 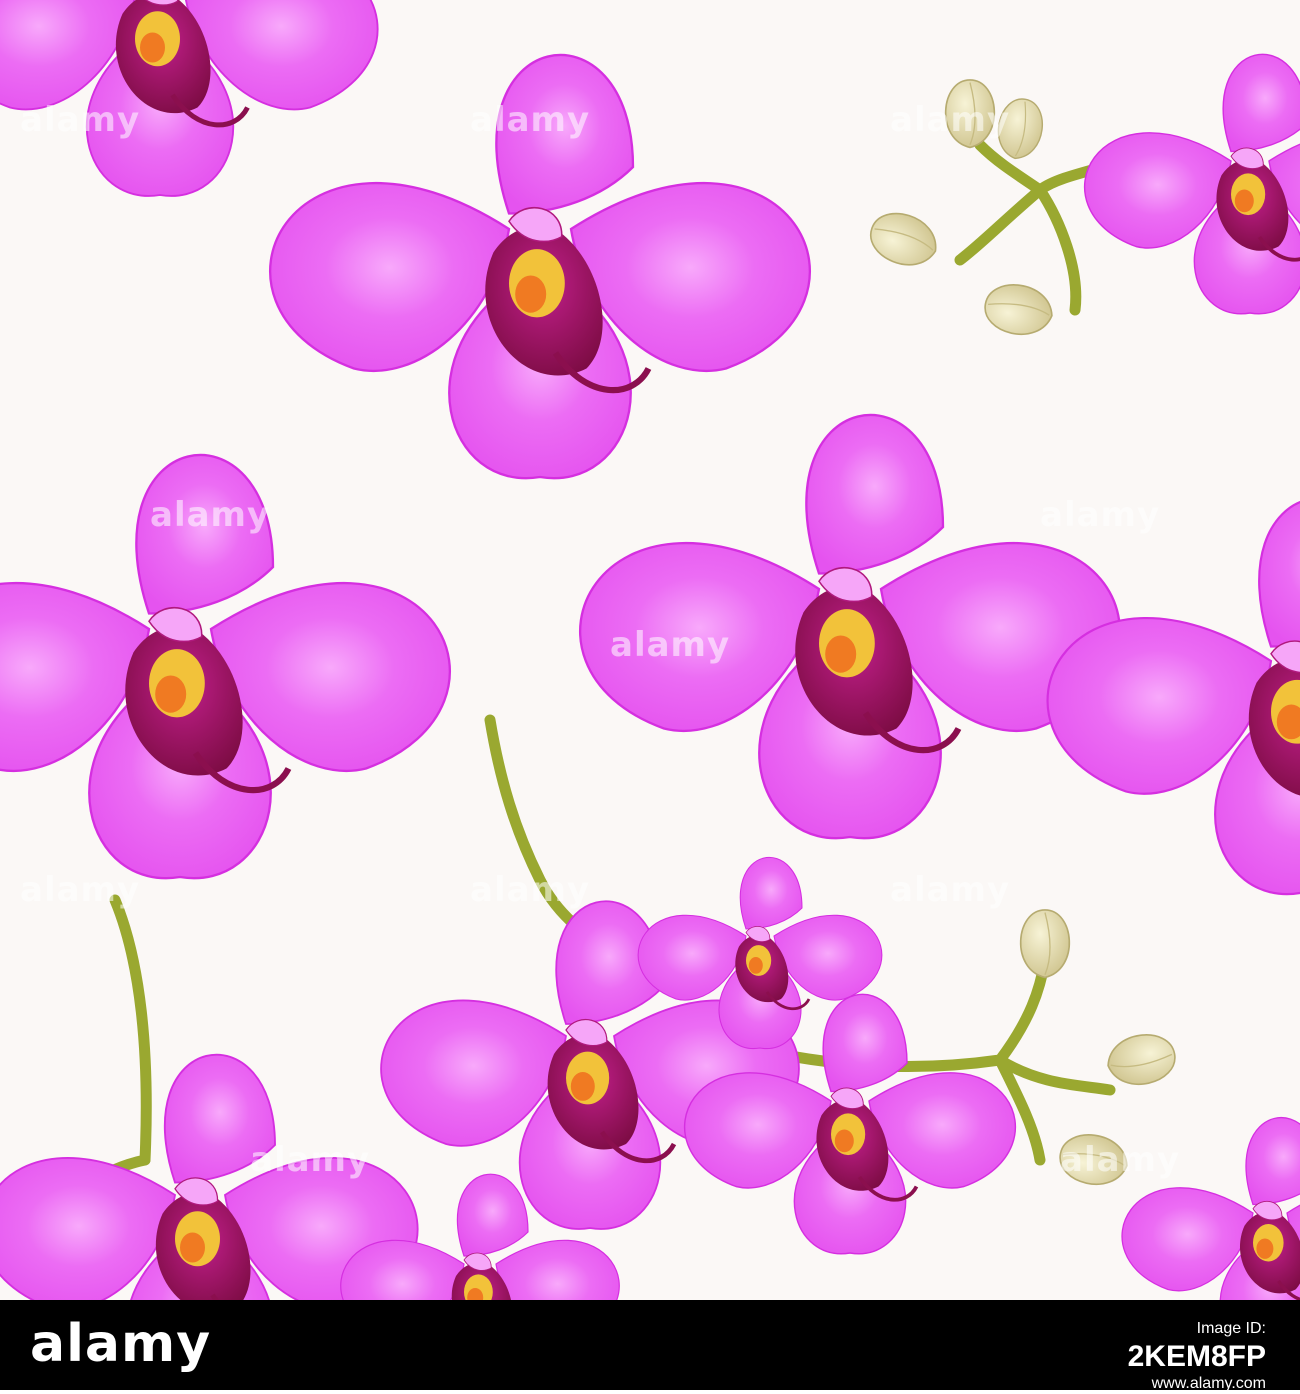 I want to click on site-url: www.alamy.com, so click(x=1197, y=1384).